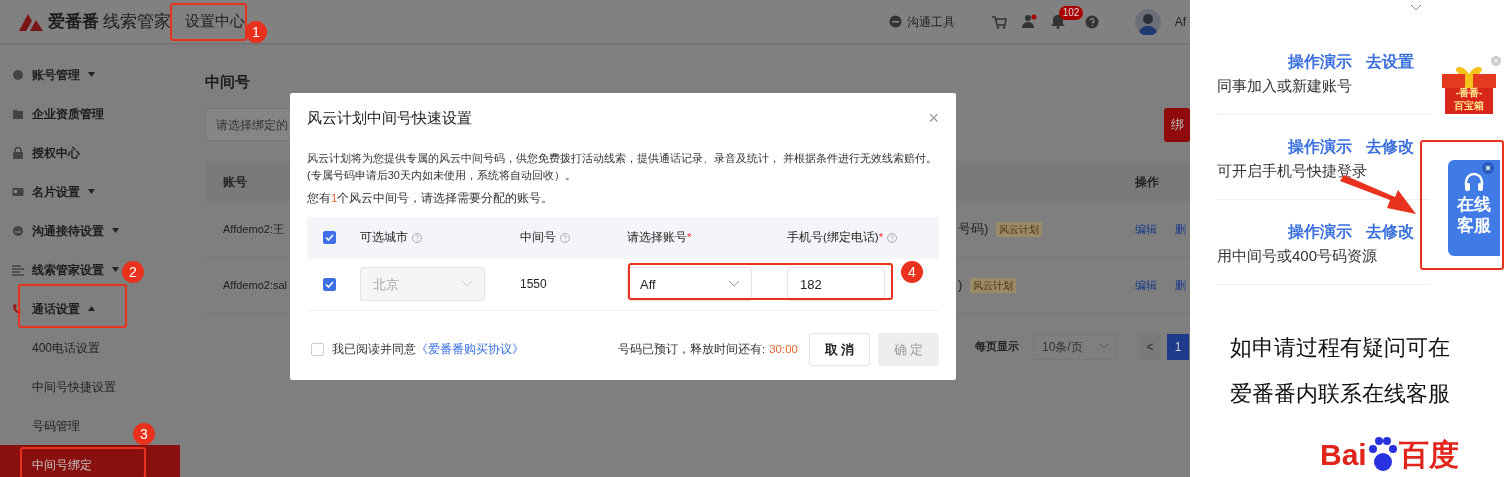  I want to click on table-cell-text: Affdemo2:sal, so click(255, 285).